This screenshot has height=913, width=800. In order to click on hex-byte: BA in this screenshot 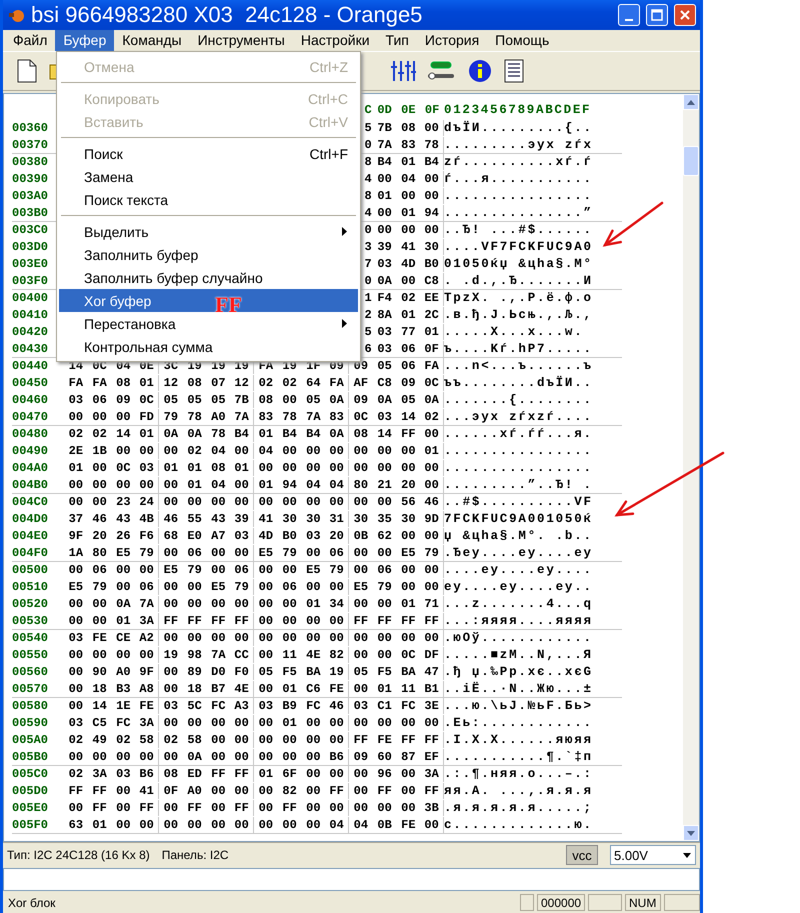, I will do `click(313, 672)`.